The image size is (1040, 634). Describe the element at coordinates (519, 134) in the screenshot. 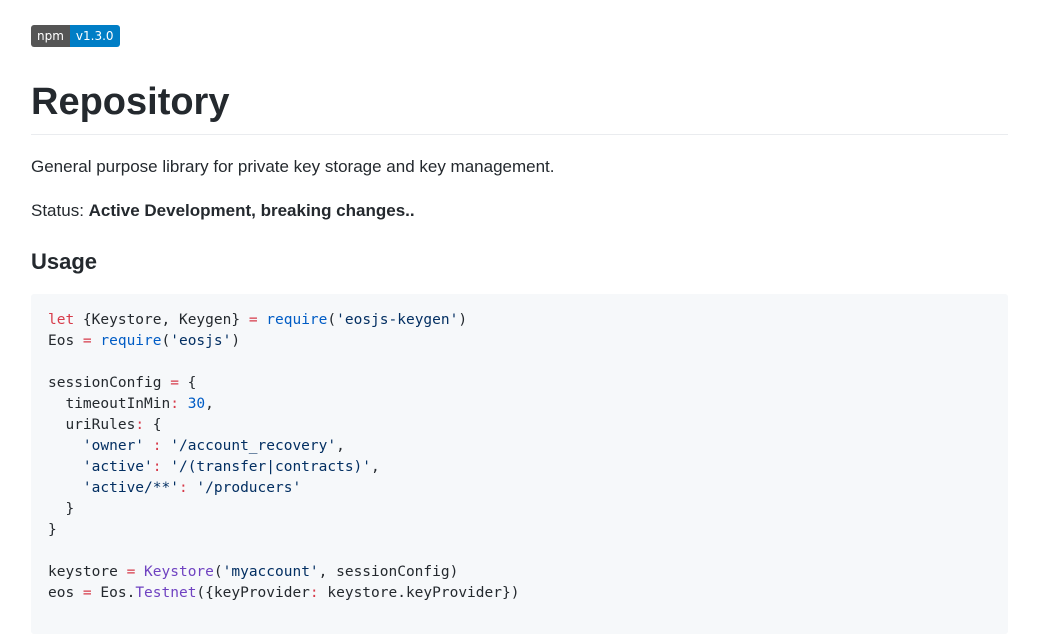

I see `title-divider` at that location.